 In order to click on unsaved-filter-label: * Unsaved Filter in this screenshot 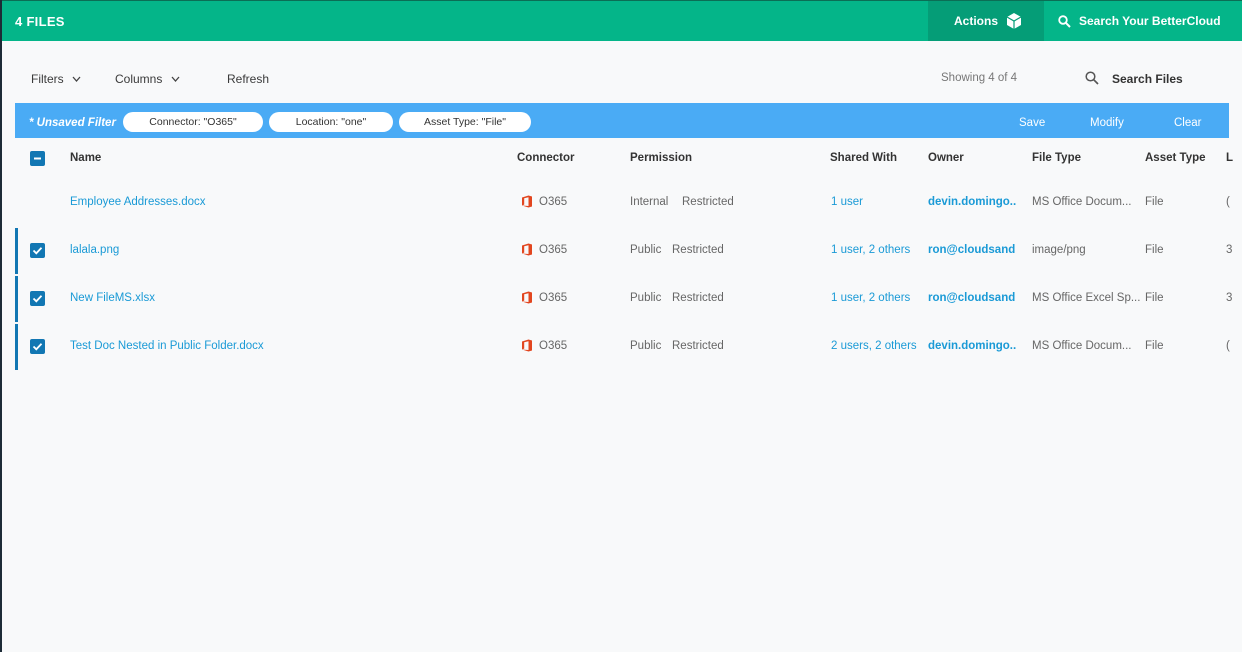, I will do `click(72, 123)`.